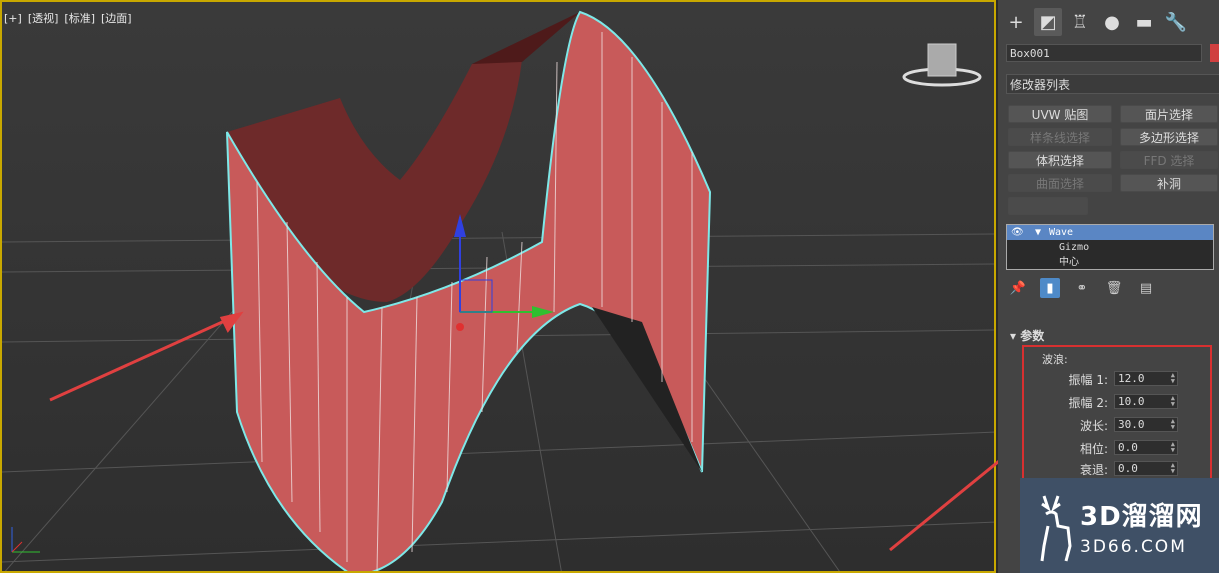  I want to click on cap-holes-button: 补洞, so click(1169, 183).